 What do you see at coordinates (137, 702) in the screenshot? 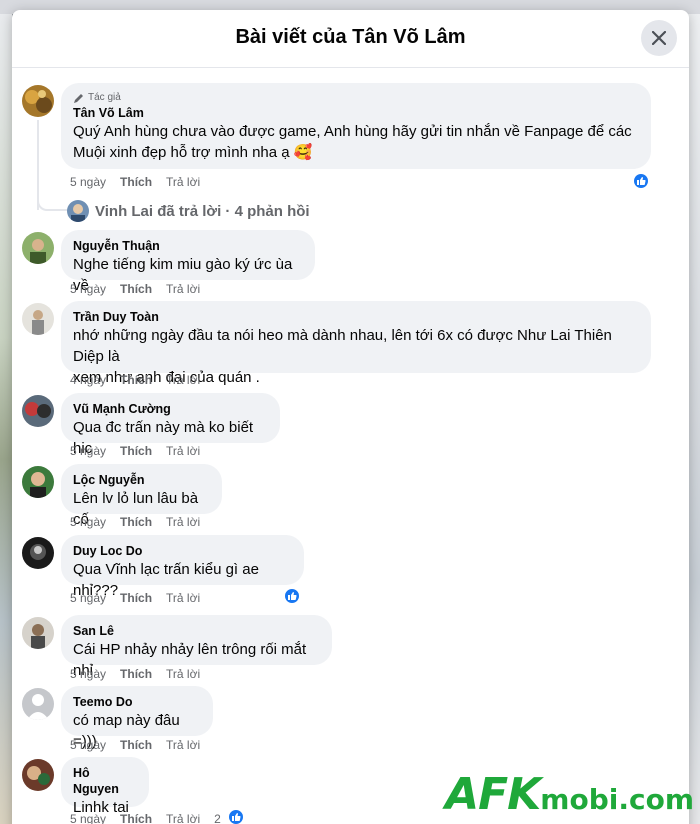
I see `comment-author: Teemo Do` at bounding box center [137, 702].